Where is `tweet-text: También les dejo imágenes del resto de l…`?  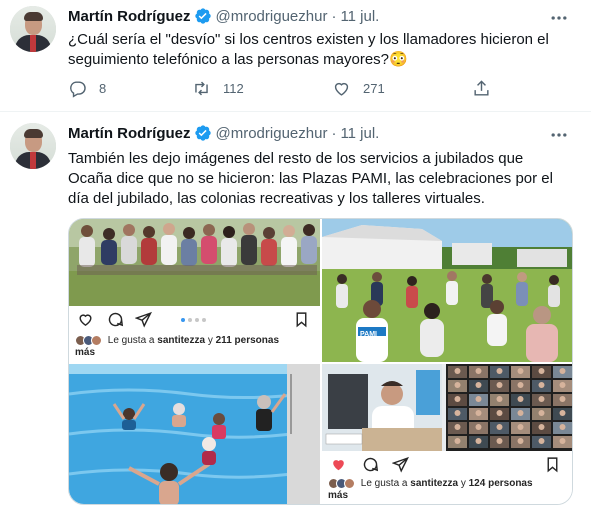 tweet-text: También les dejo imágenes del resto de l… is located at coordinates (310, 178).